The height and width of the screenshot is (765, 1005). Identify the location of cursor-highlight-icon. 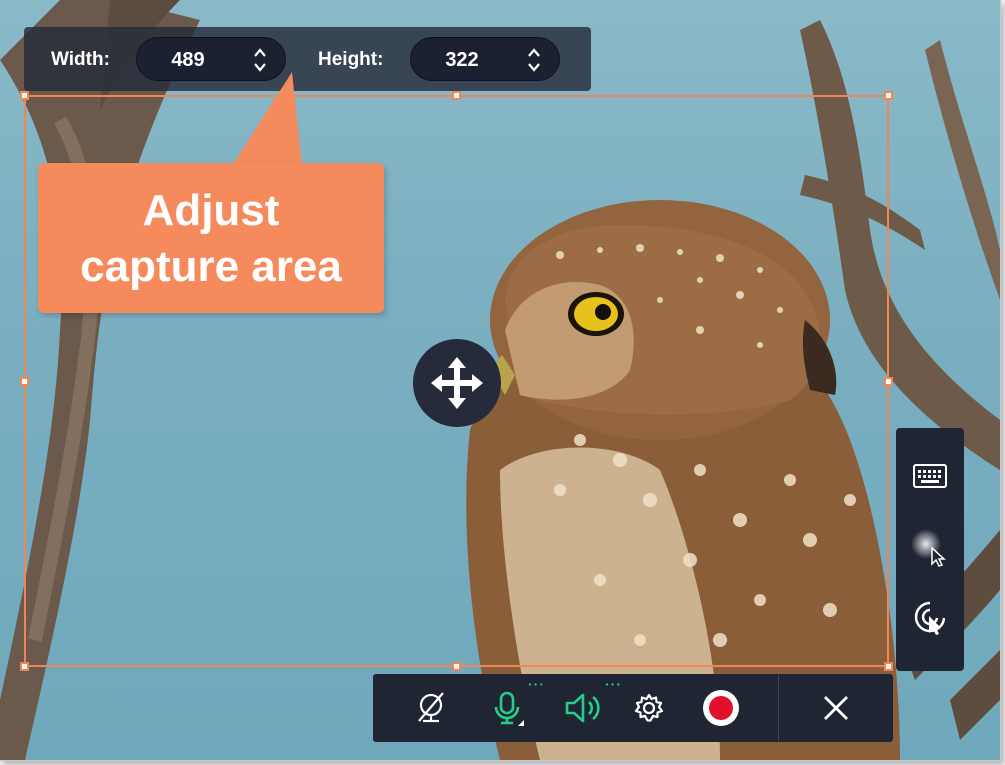
(928, 548).